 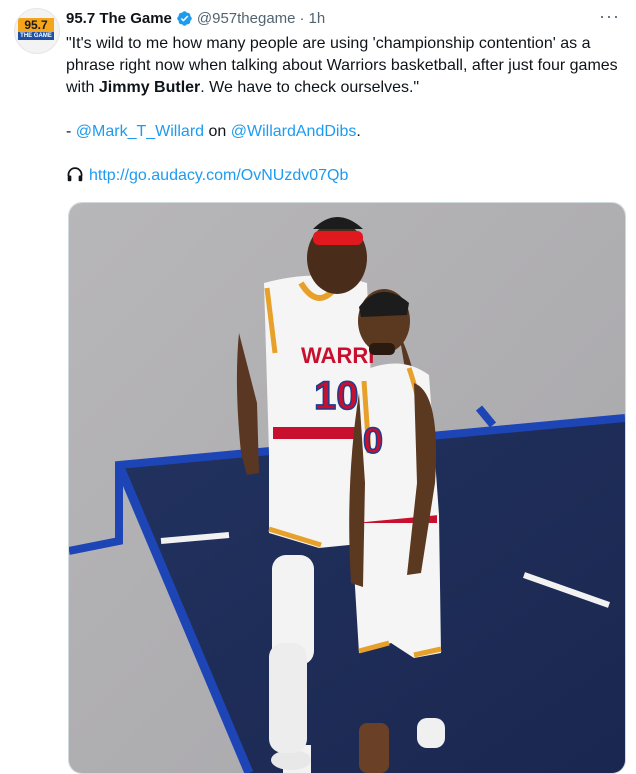 What do you see at coordinates (246, 18) in the screenshot?
I see `account-handle: @957thegame` at bounding box center [246, 18].